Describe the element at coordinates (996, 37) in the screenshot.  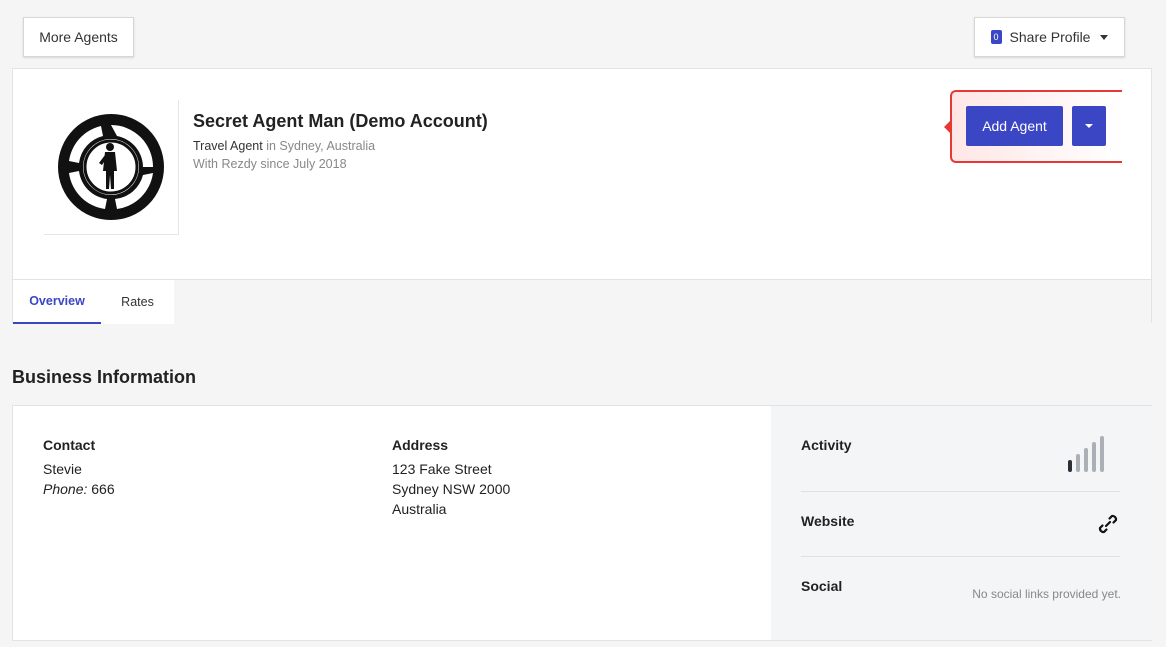
I see `share-count-badge: 0` at that location.